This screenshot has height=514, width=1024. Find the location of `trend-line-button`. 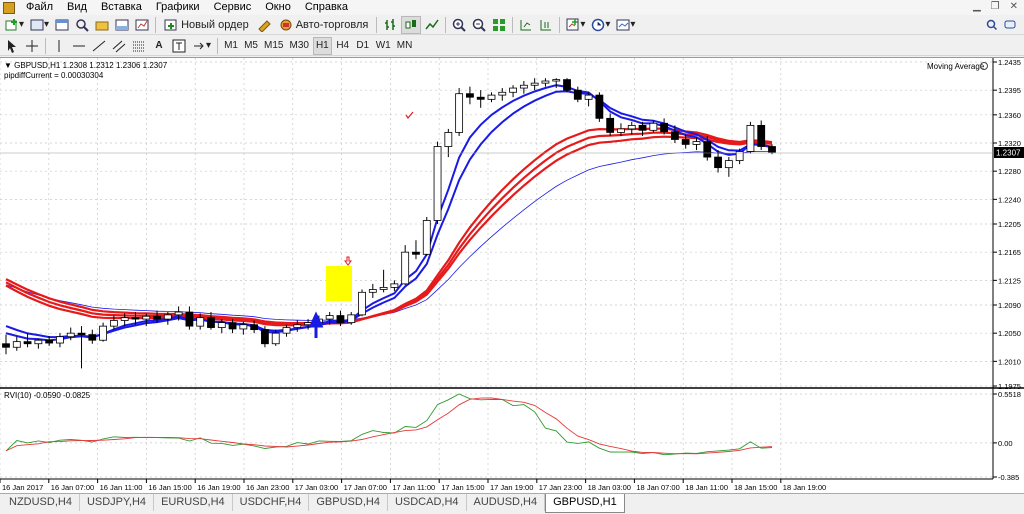

trend-line-button is located at coordinates (99, 46).